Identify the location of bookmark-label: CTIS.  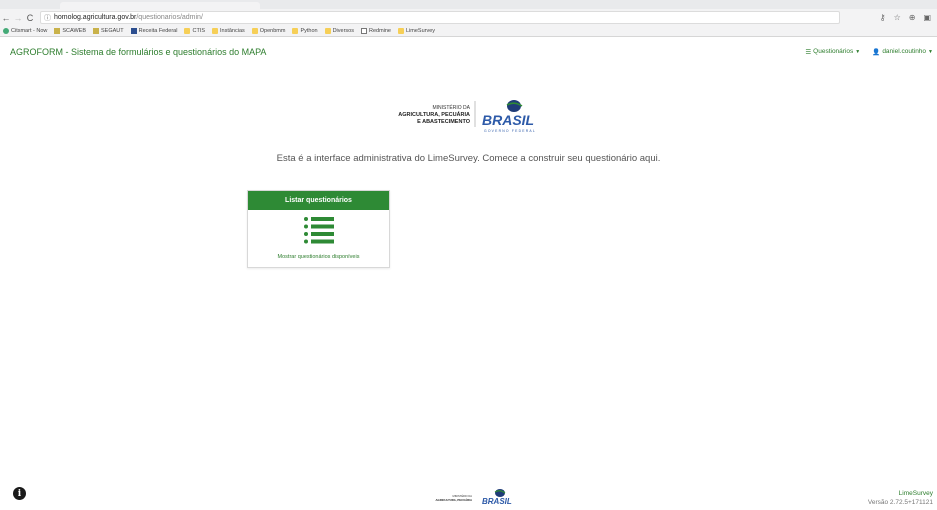
(198, 31).